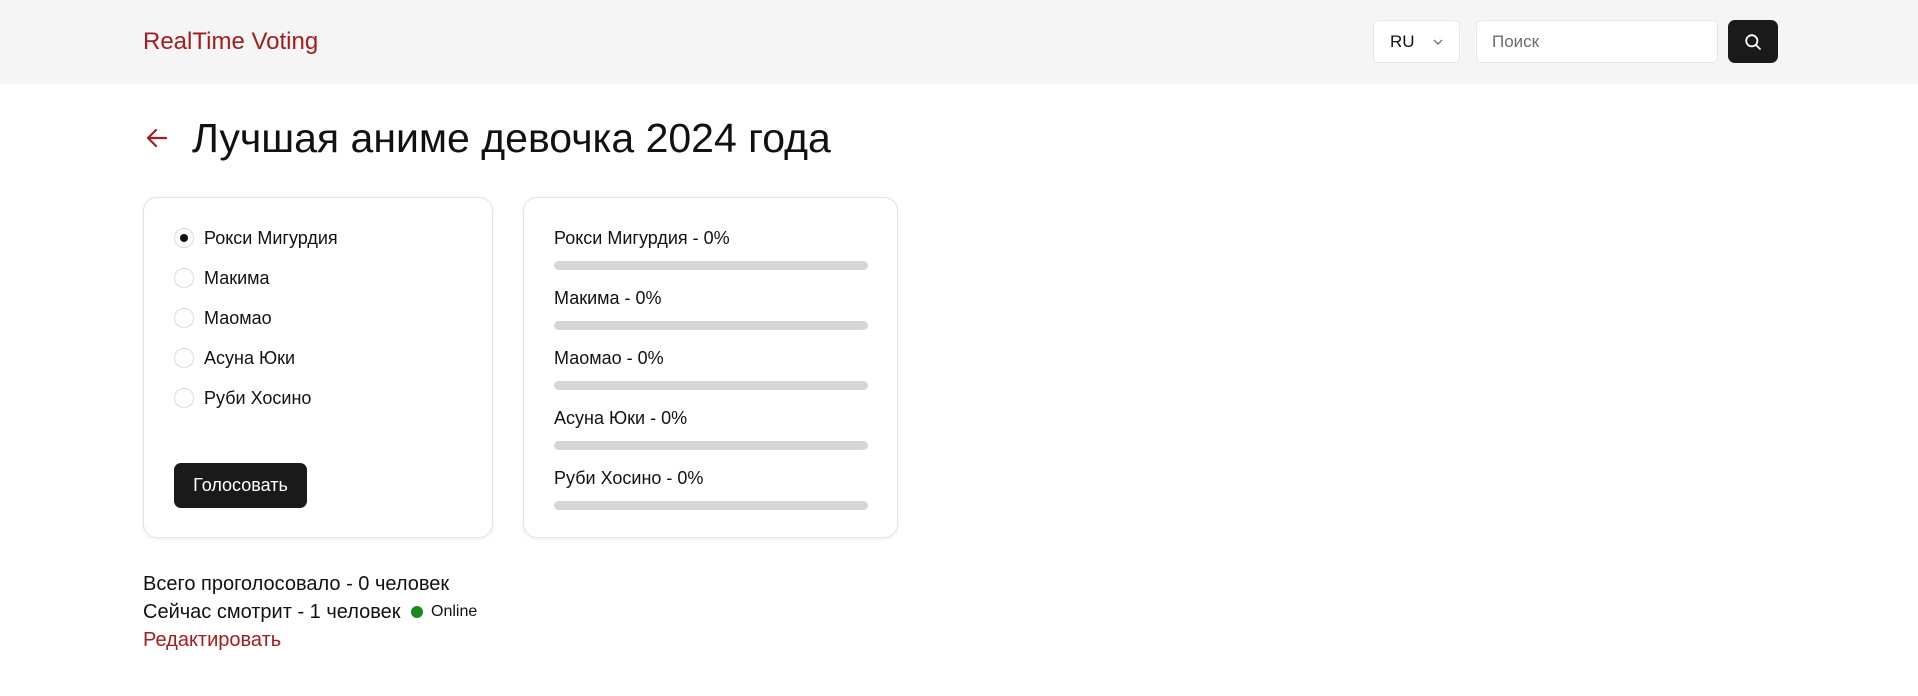 This screenshot has height=696, width=1918. I want to click on vote-option: Рокси Мигурдия, so click(256, 238).